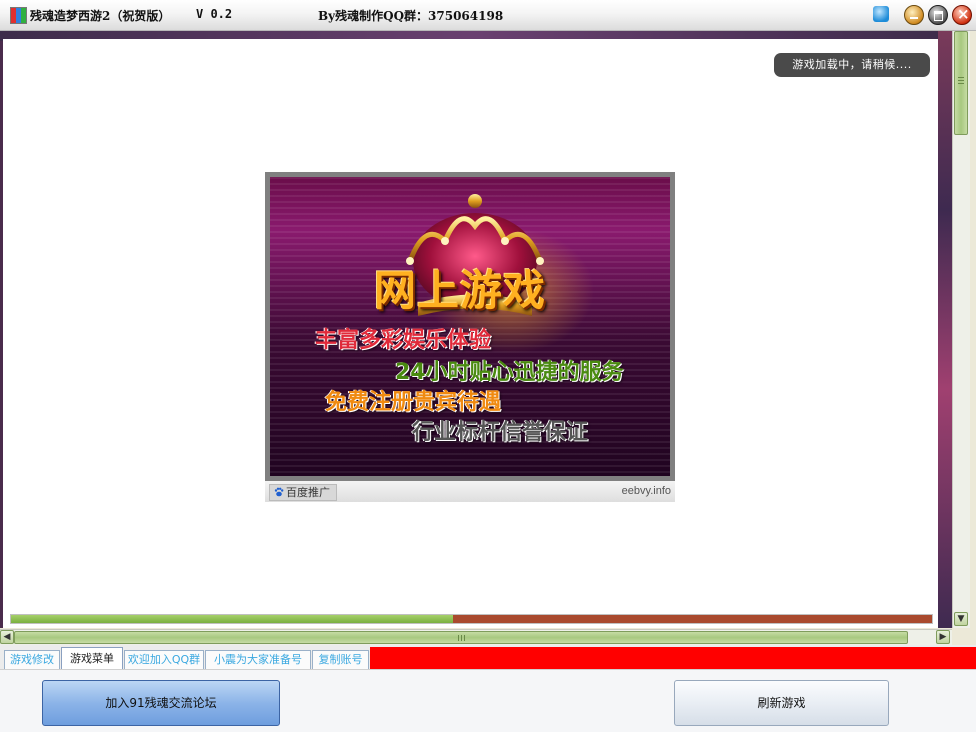 The image size is (976, 732). I want to click on tab-strip-accent, so click(673, 658).